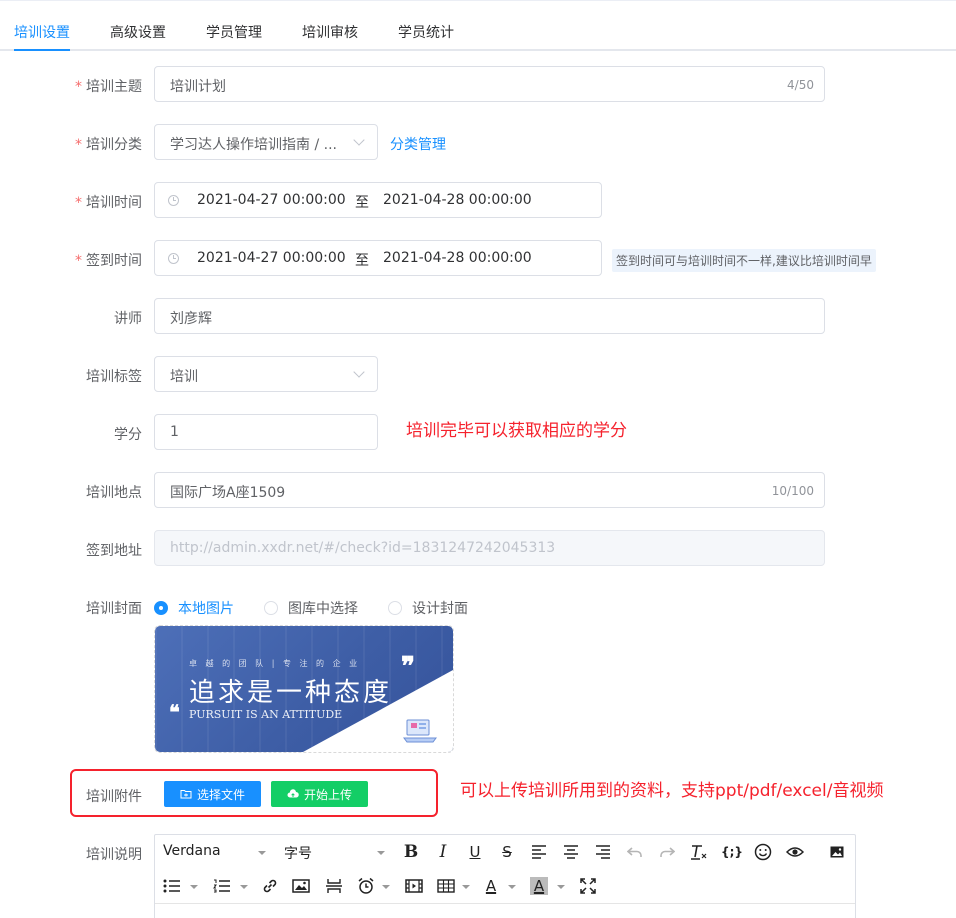 This screenshot has height=918, width=956. I want to click on location-input: 国际广场A座1509 10/100, so click(489, 490).